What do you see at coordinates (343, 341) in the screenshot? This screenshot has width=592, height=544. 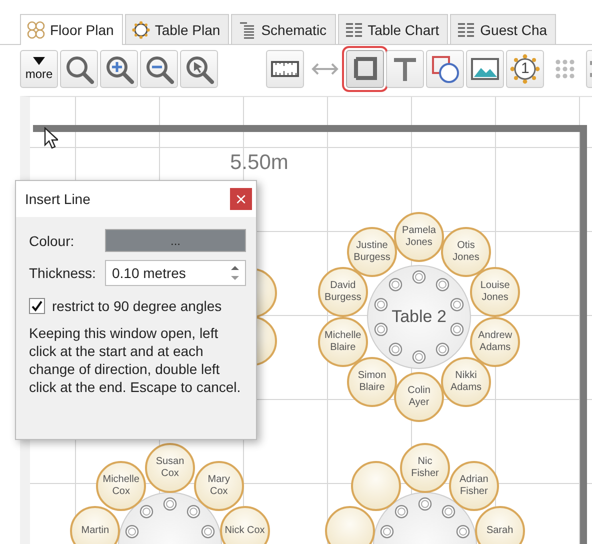 I see `guest-seat: Michelle Blaire` at bounding box center [343, 341].